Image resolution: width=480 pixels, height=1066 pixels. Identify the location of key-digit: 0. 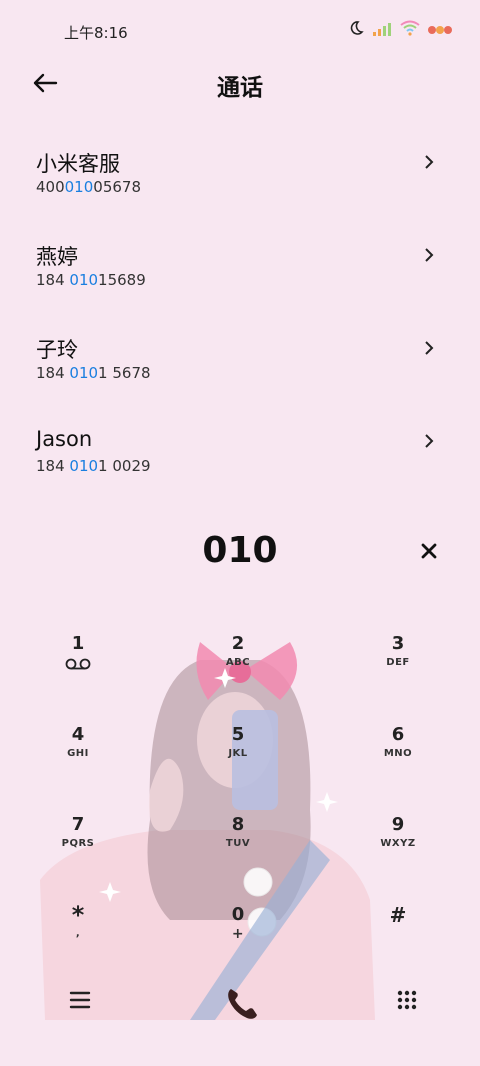
(238, 914).